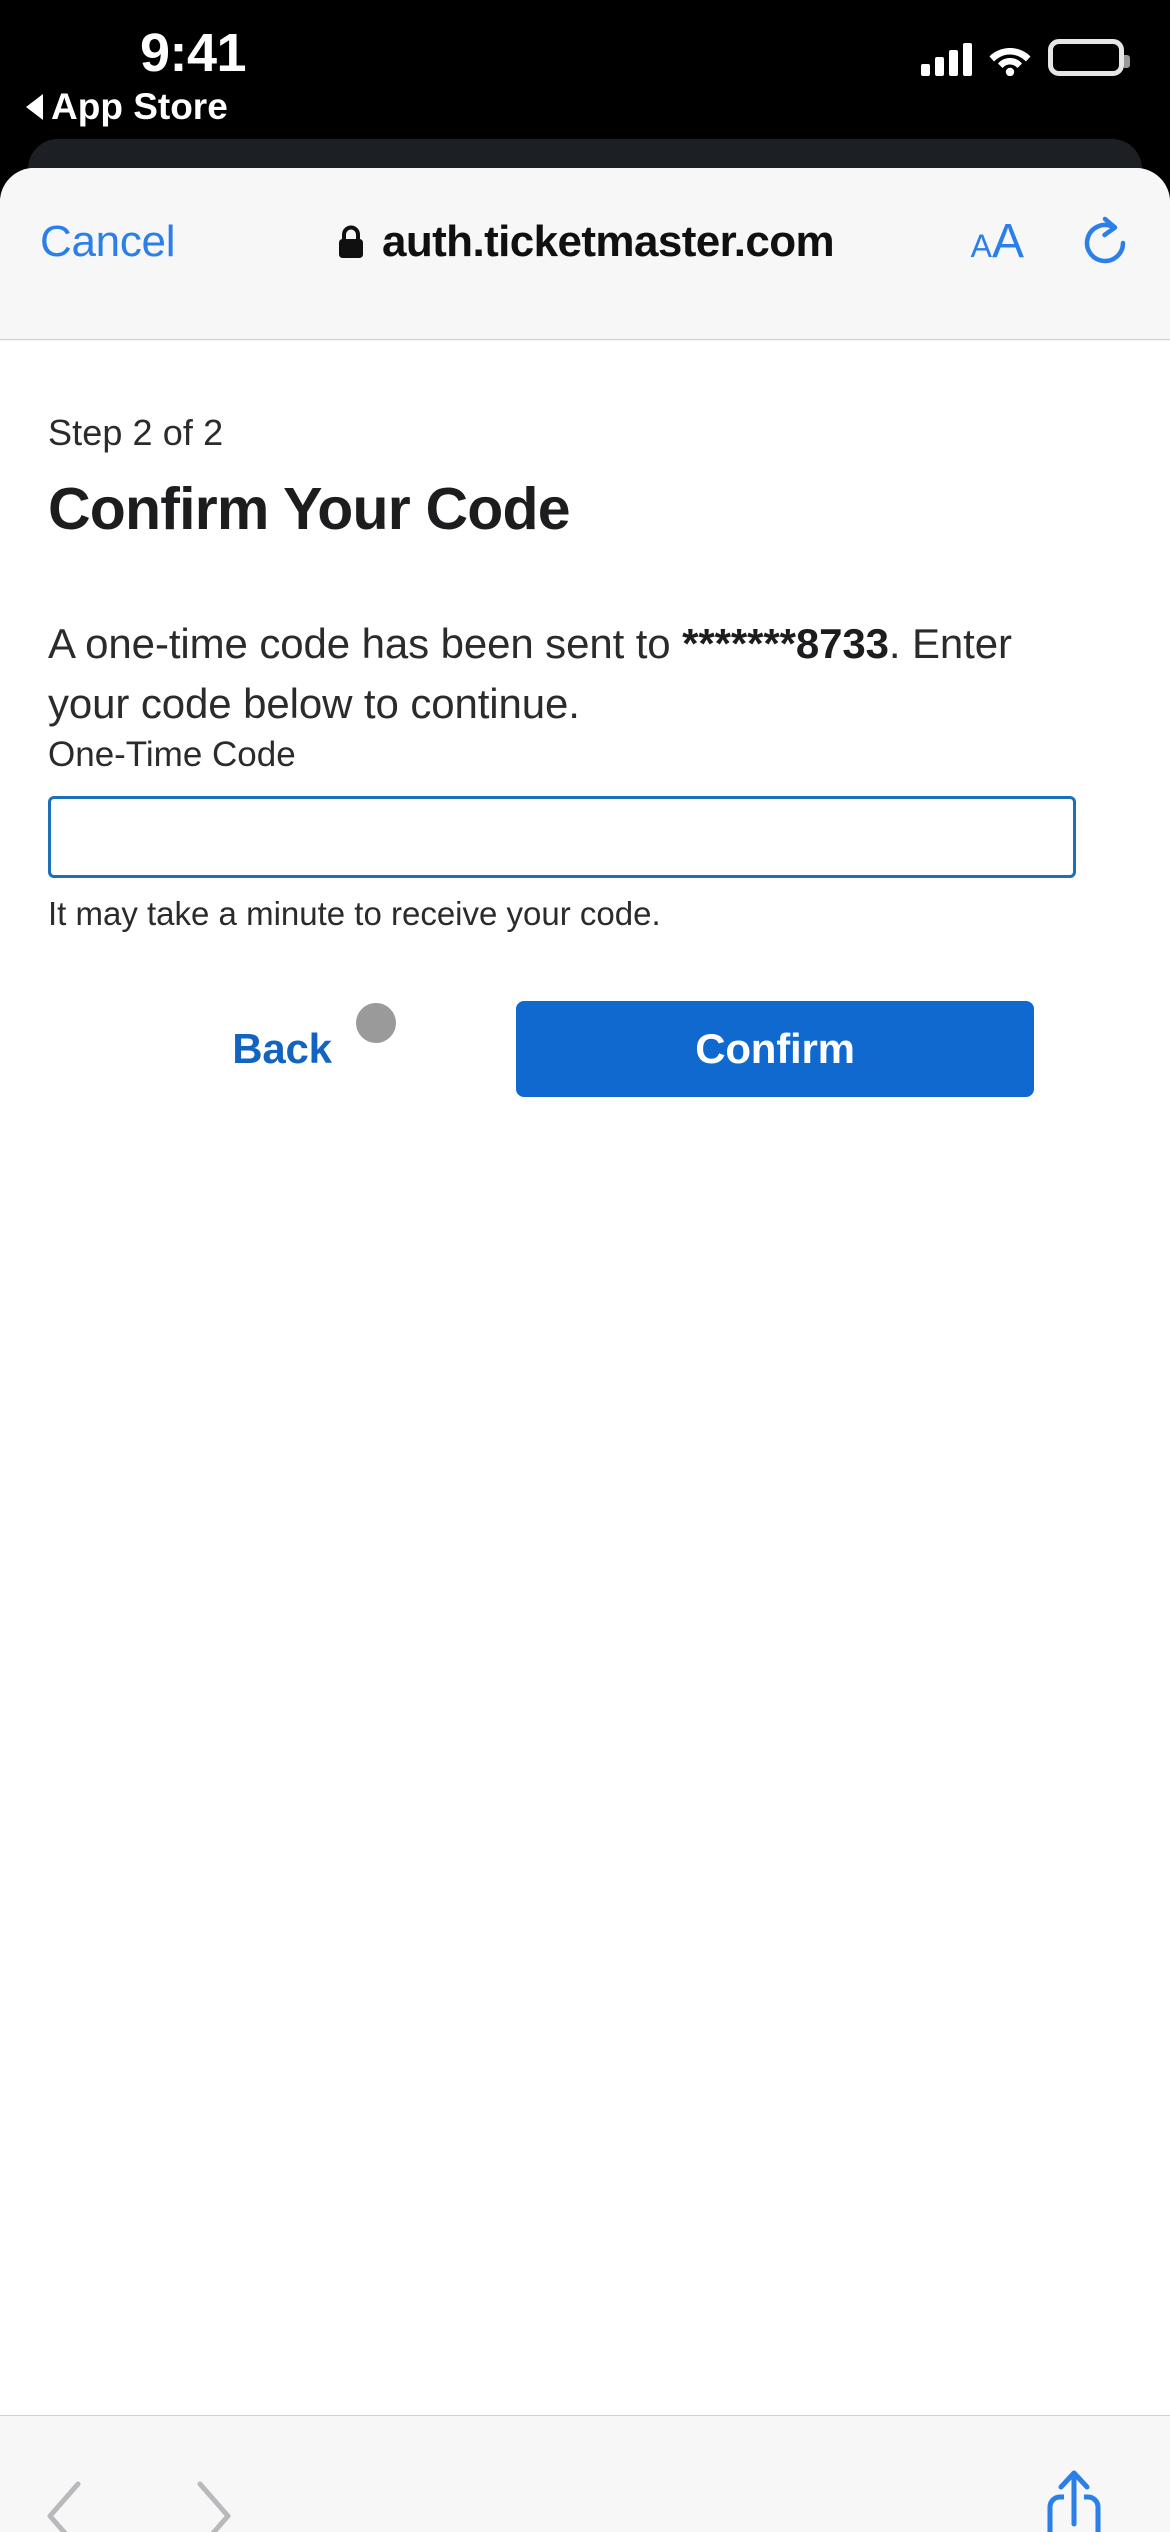  I want to click on back-to-app-button: App Store, so click(127, 106).